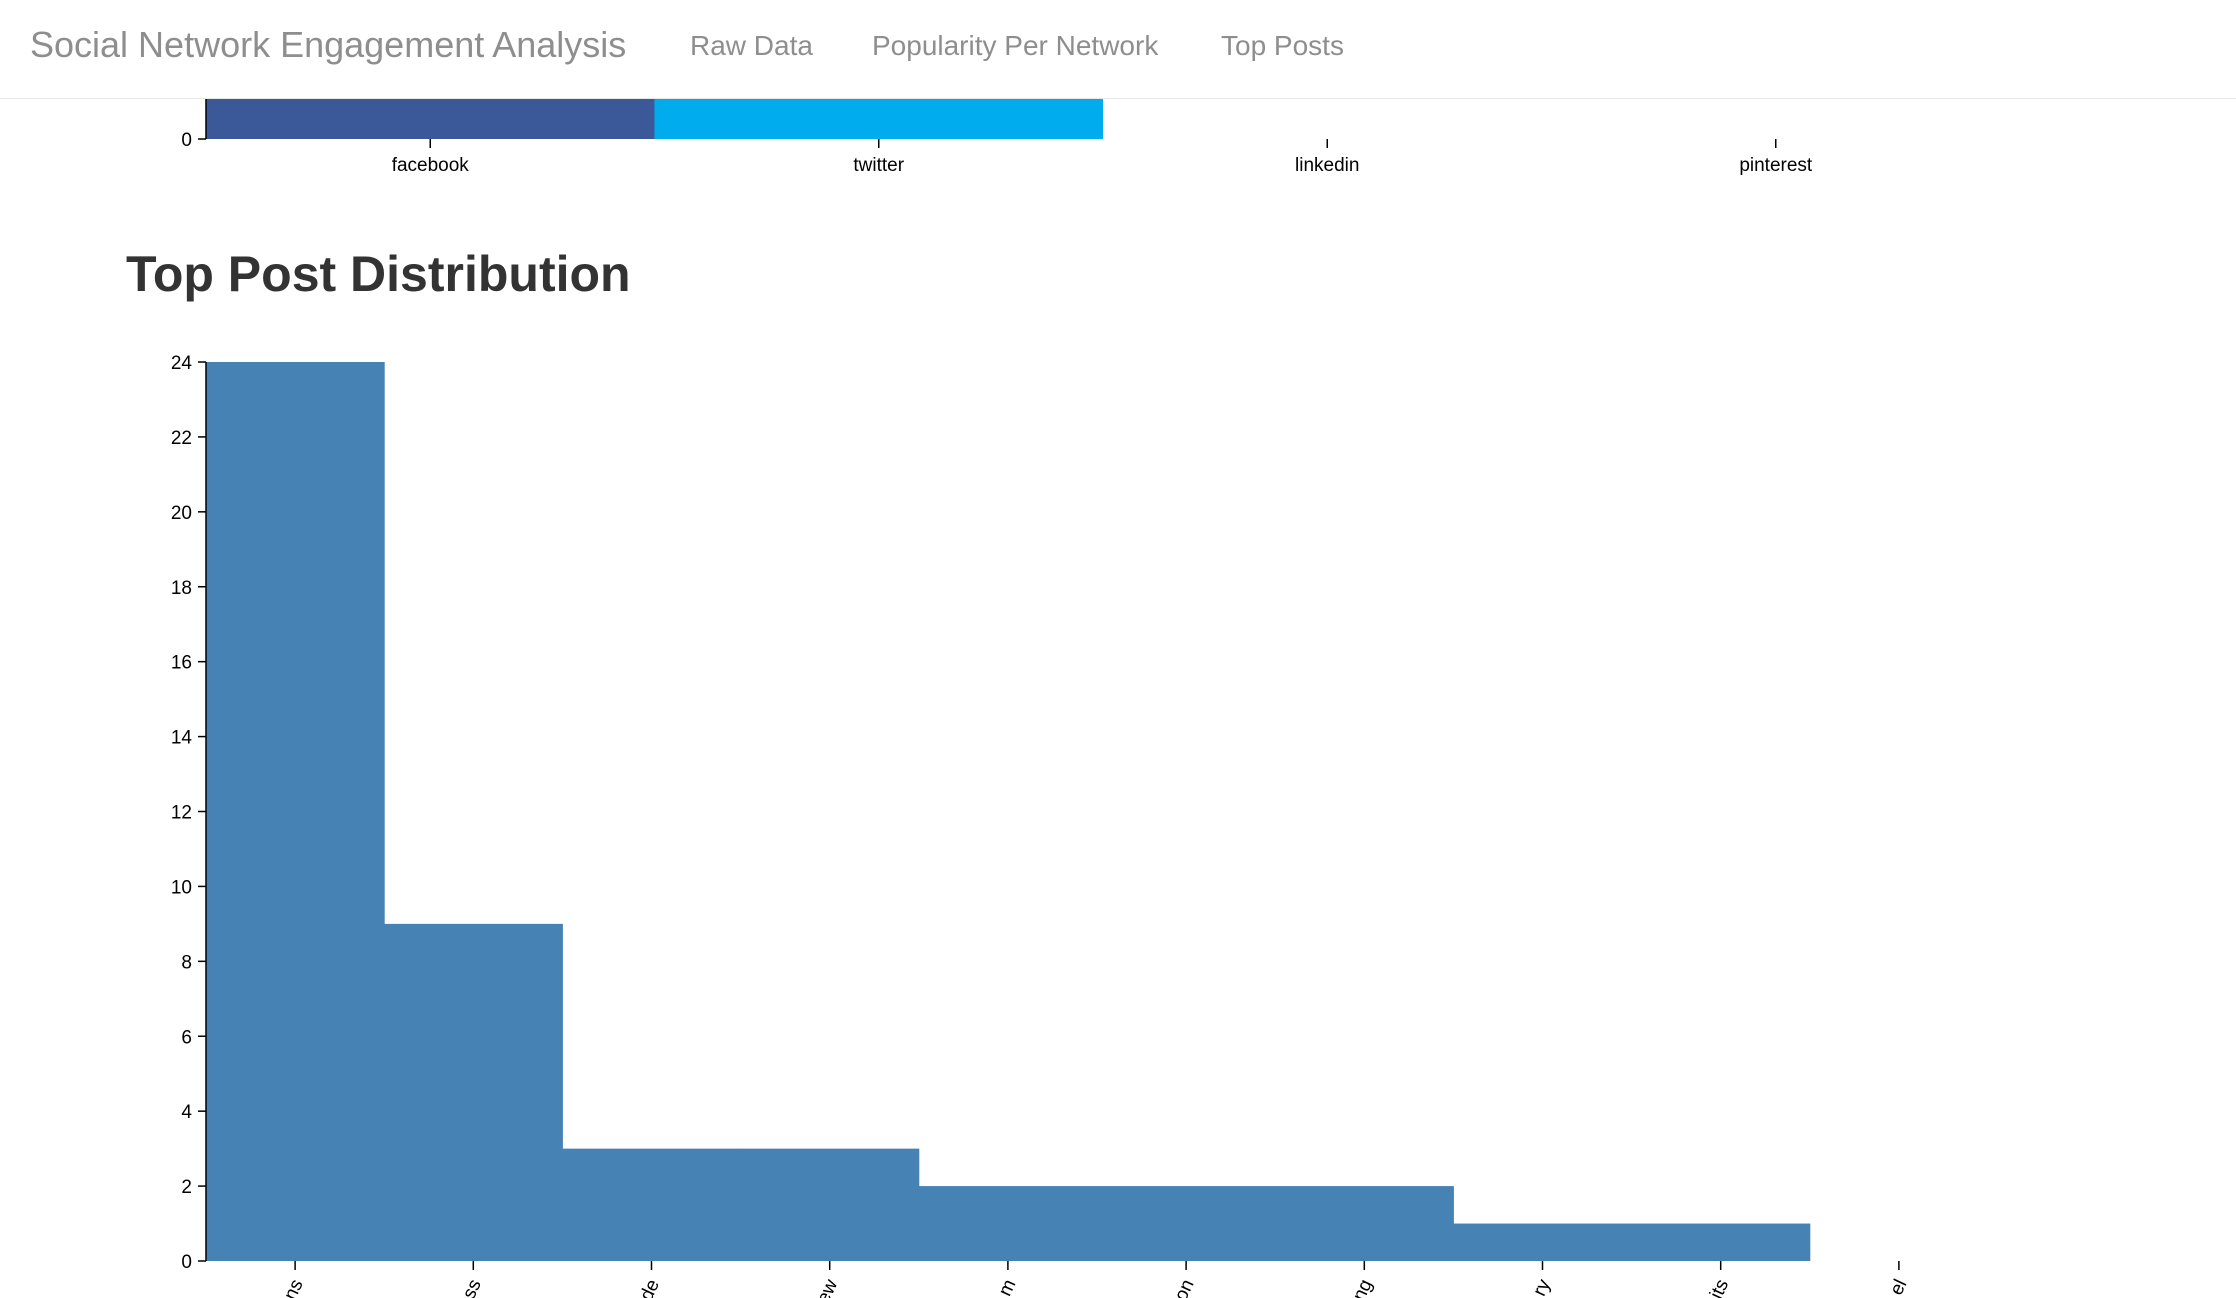 The height and width of the screenshot is (1298, 2236). I want to click on top-post-y-tick-label-16: 16, so click(181, 663).